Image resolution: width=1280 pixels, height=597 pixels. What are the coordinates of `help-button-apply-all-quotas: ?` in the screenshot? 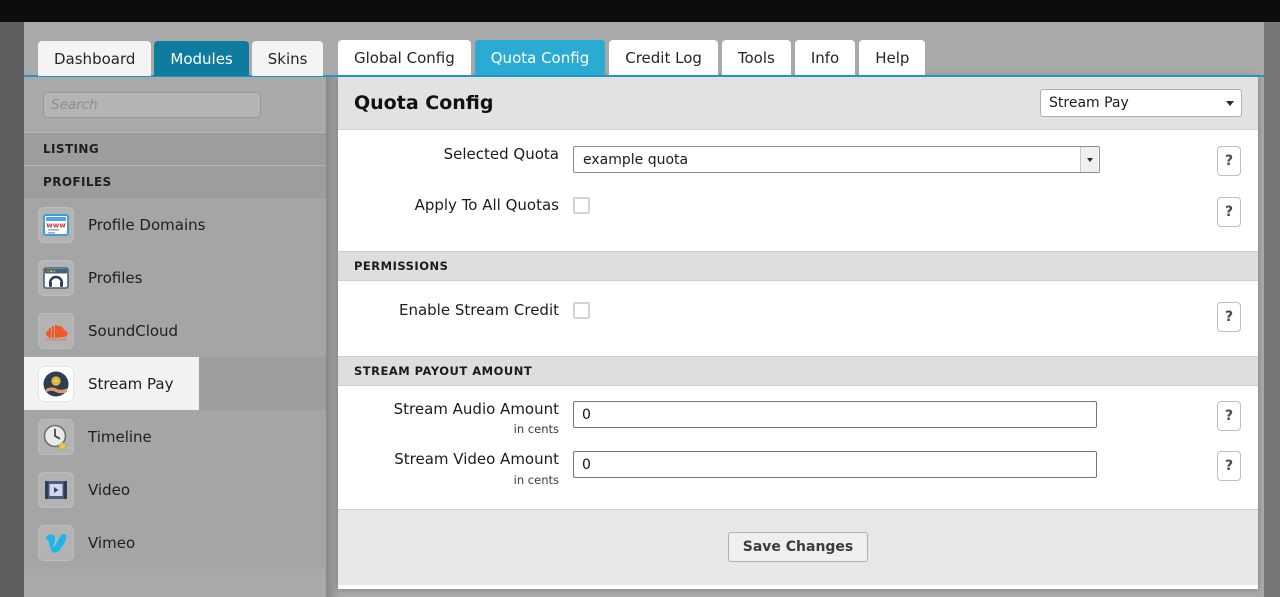 It's located at (1229, 212).